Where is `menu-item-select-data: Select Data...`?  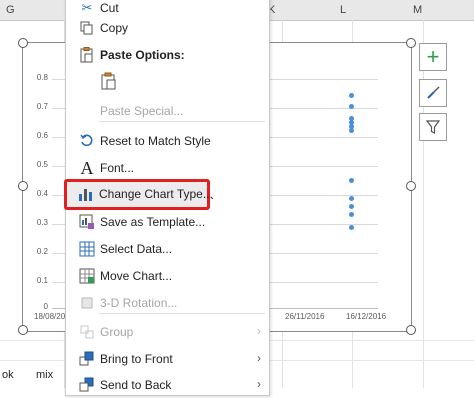 menu-item-select-data: Select Data... is located at coordinates (167, 249).